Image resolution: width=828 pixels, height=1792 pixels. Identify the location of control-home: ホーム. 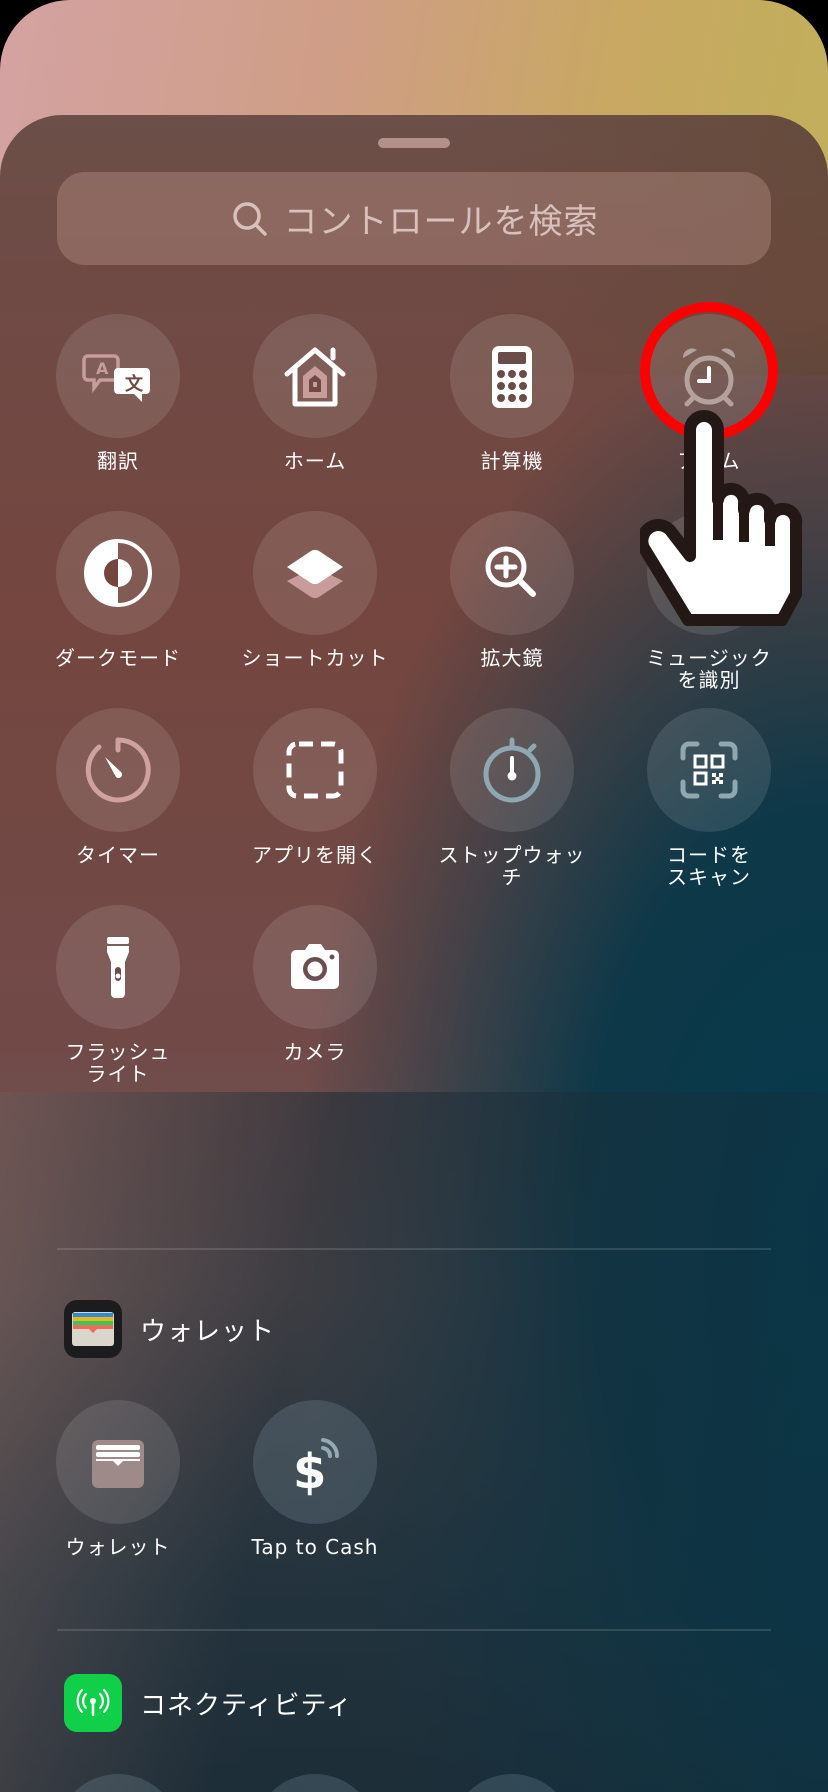
(315, 393).